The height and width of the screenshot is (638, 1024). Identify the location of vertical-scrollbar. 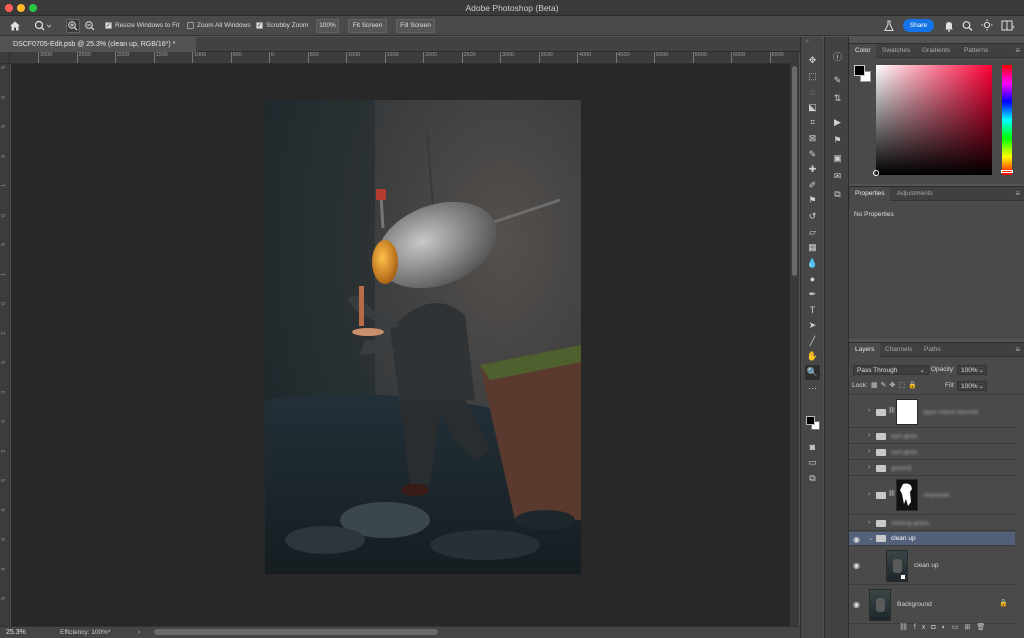
(794, 339).